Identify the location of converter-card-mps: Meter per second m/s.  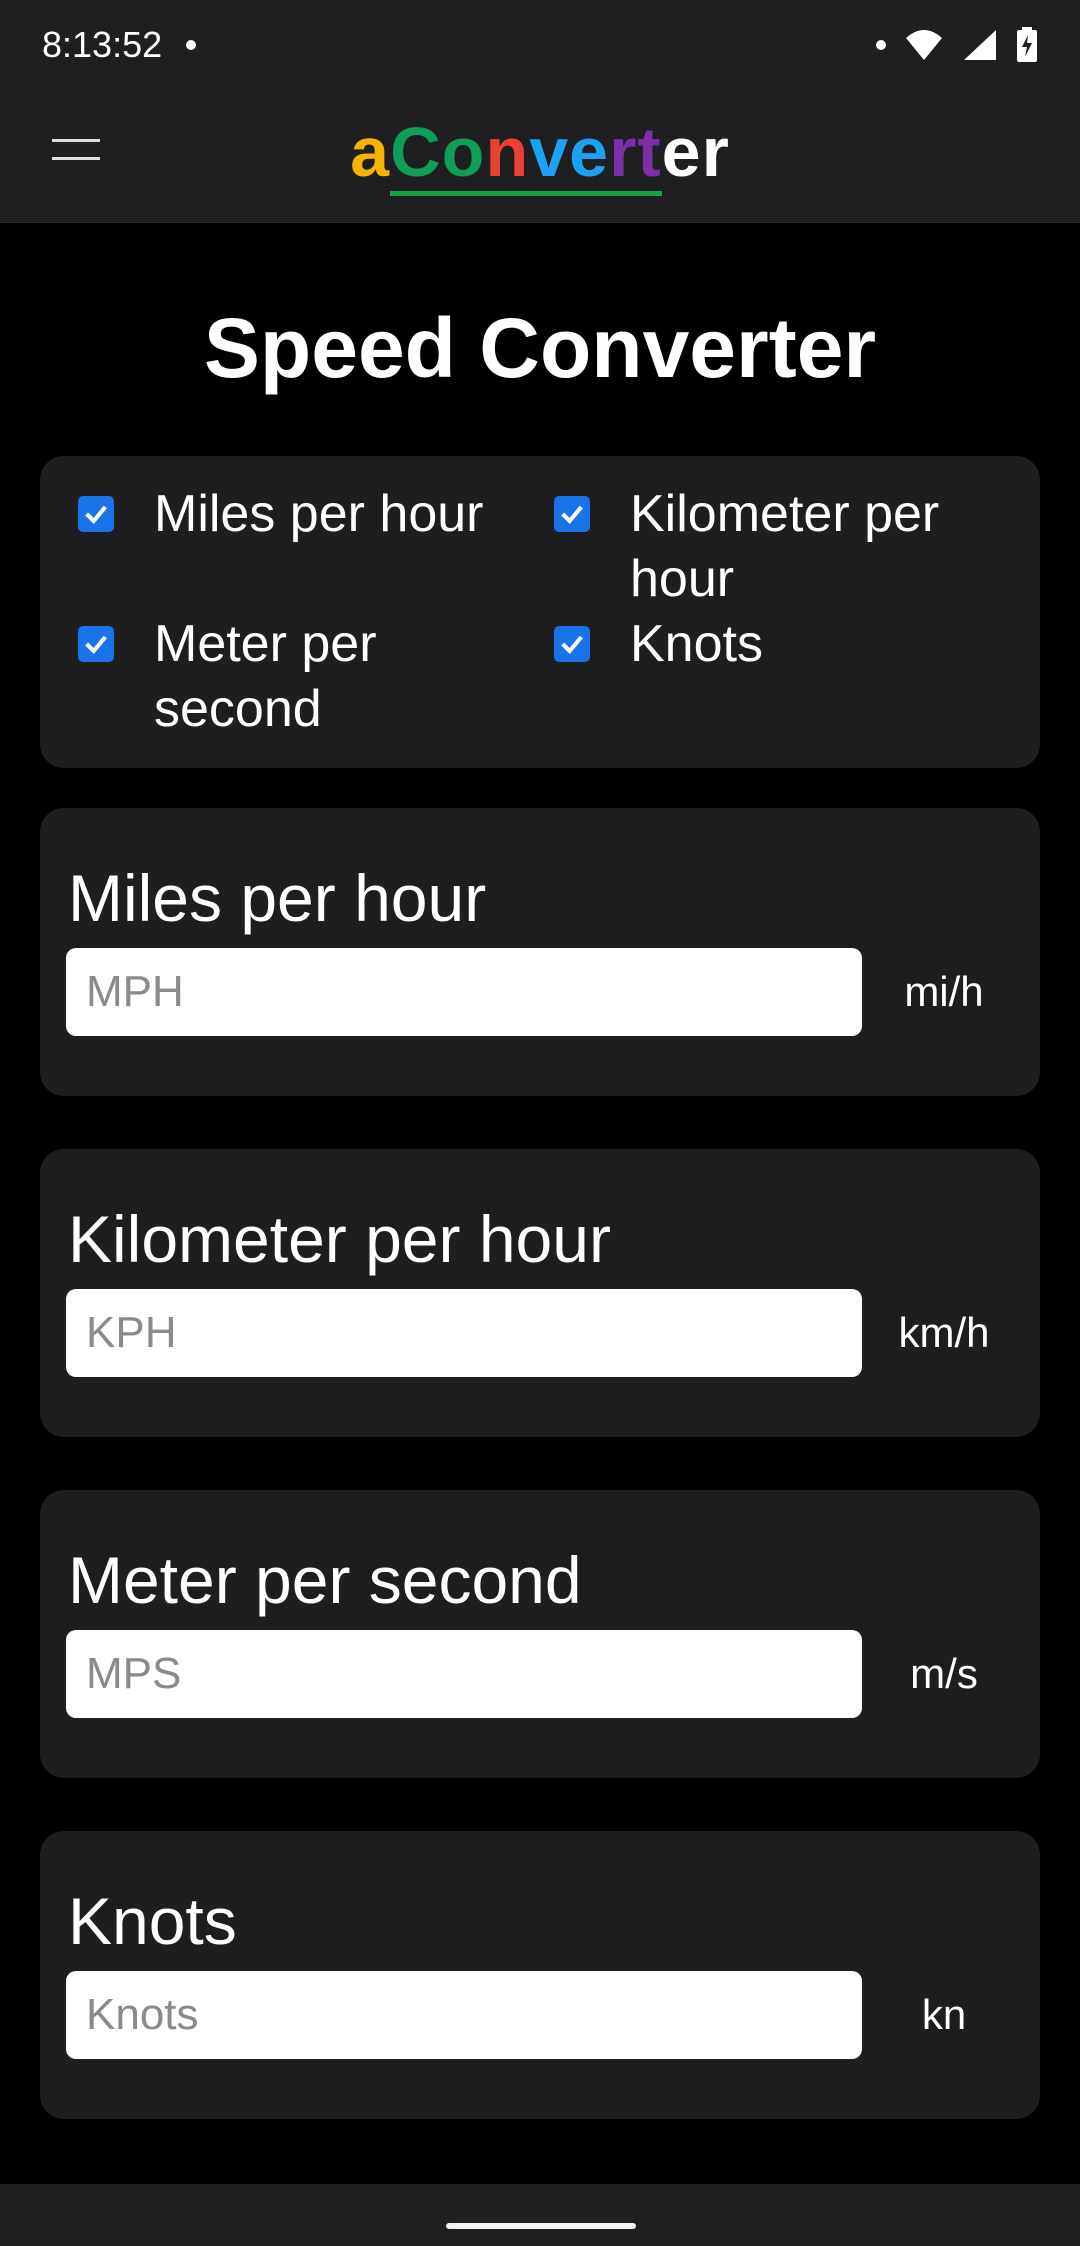
(540, 1634).